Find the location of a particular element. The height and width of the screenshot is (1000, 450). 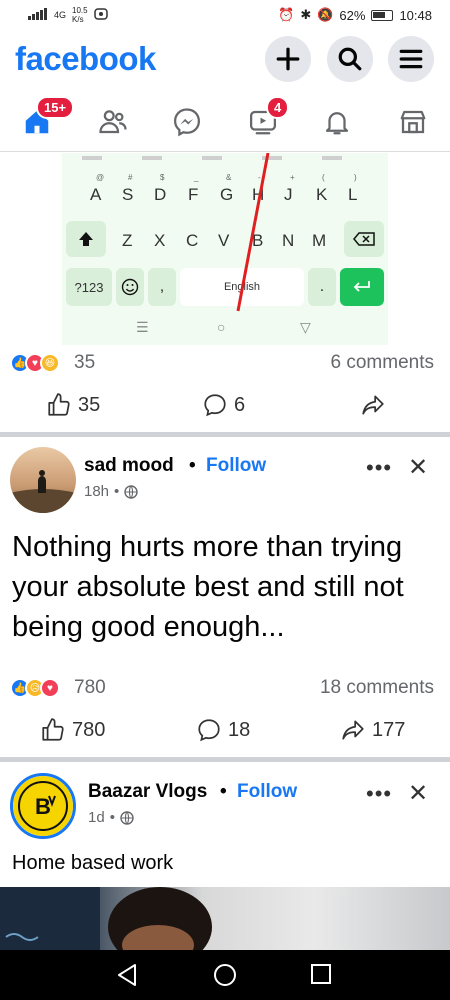

post2-time: 18h is located at coordinates (96, 491).